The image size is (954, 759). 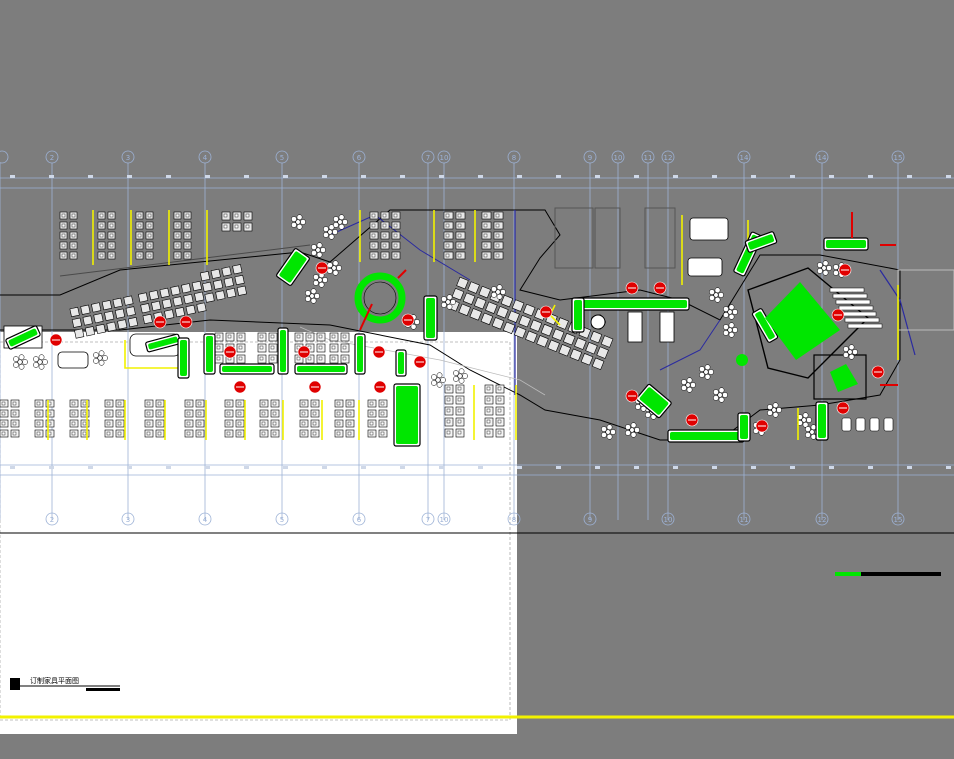 I want to click on grid-bubble-label: 9, so click(x=590, y=520).